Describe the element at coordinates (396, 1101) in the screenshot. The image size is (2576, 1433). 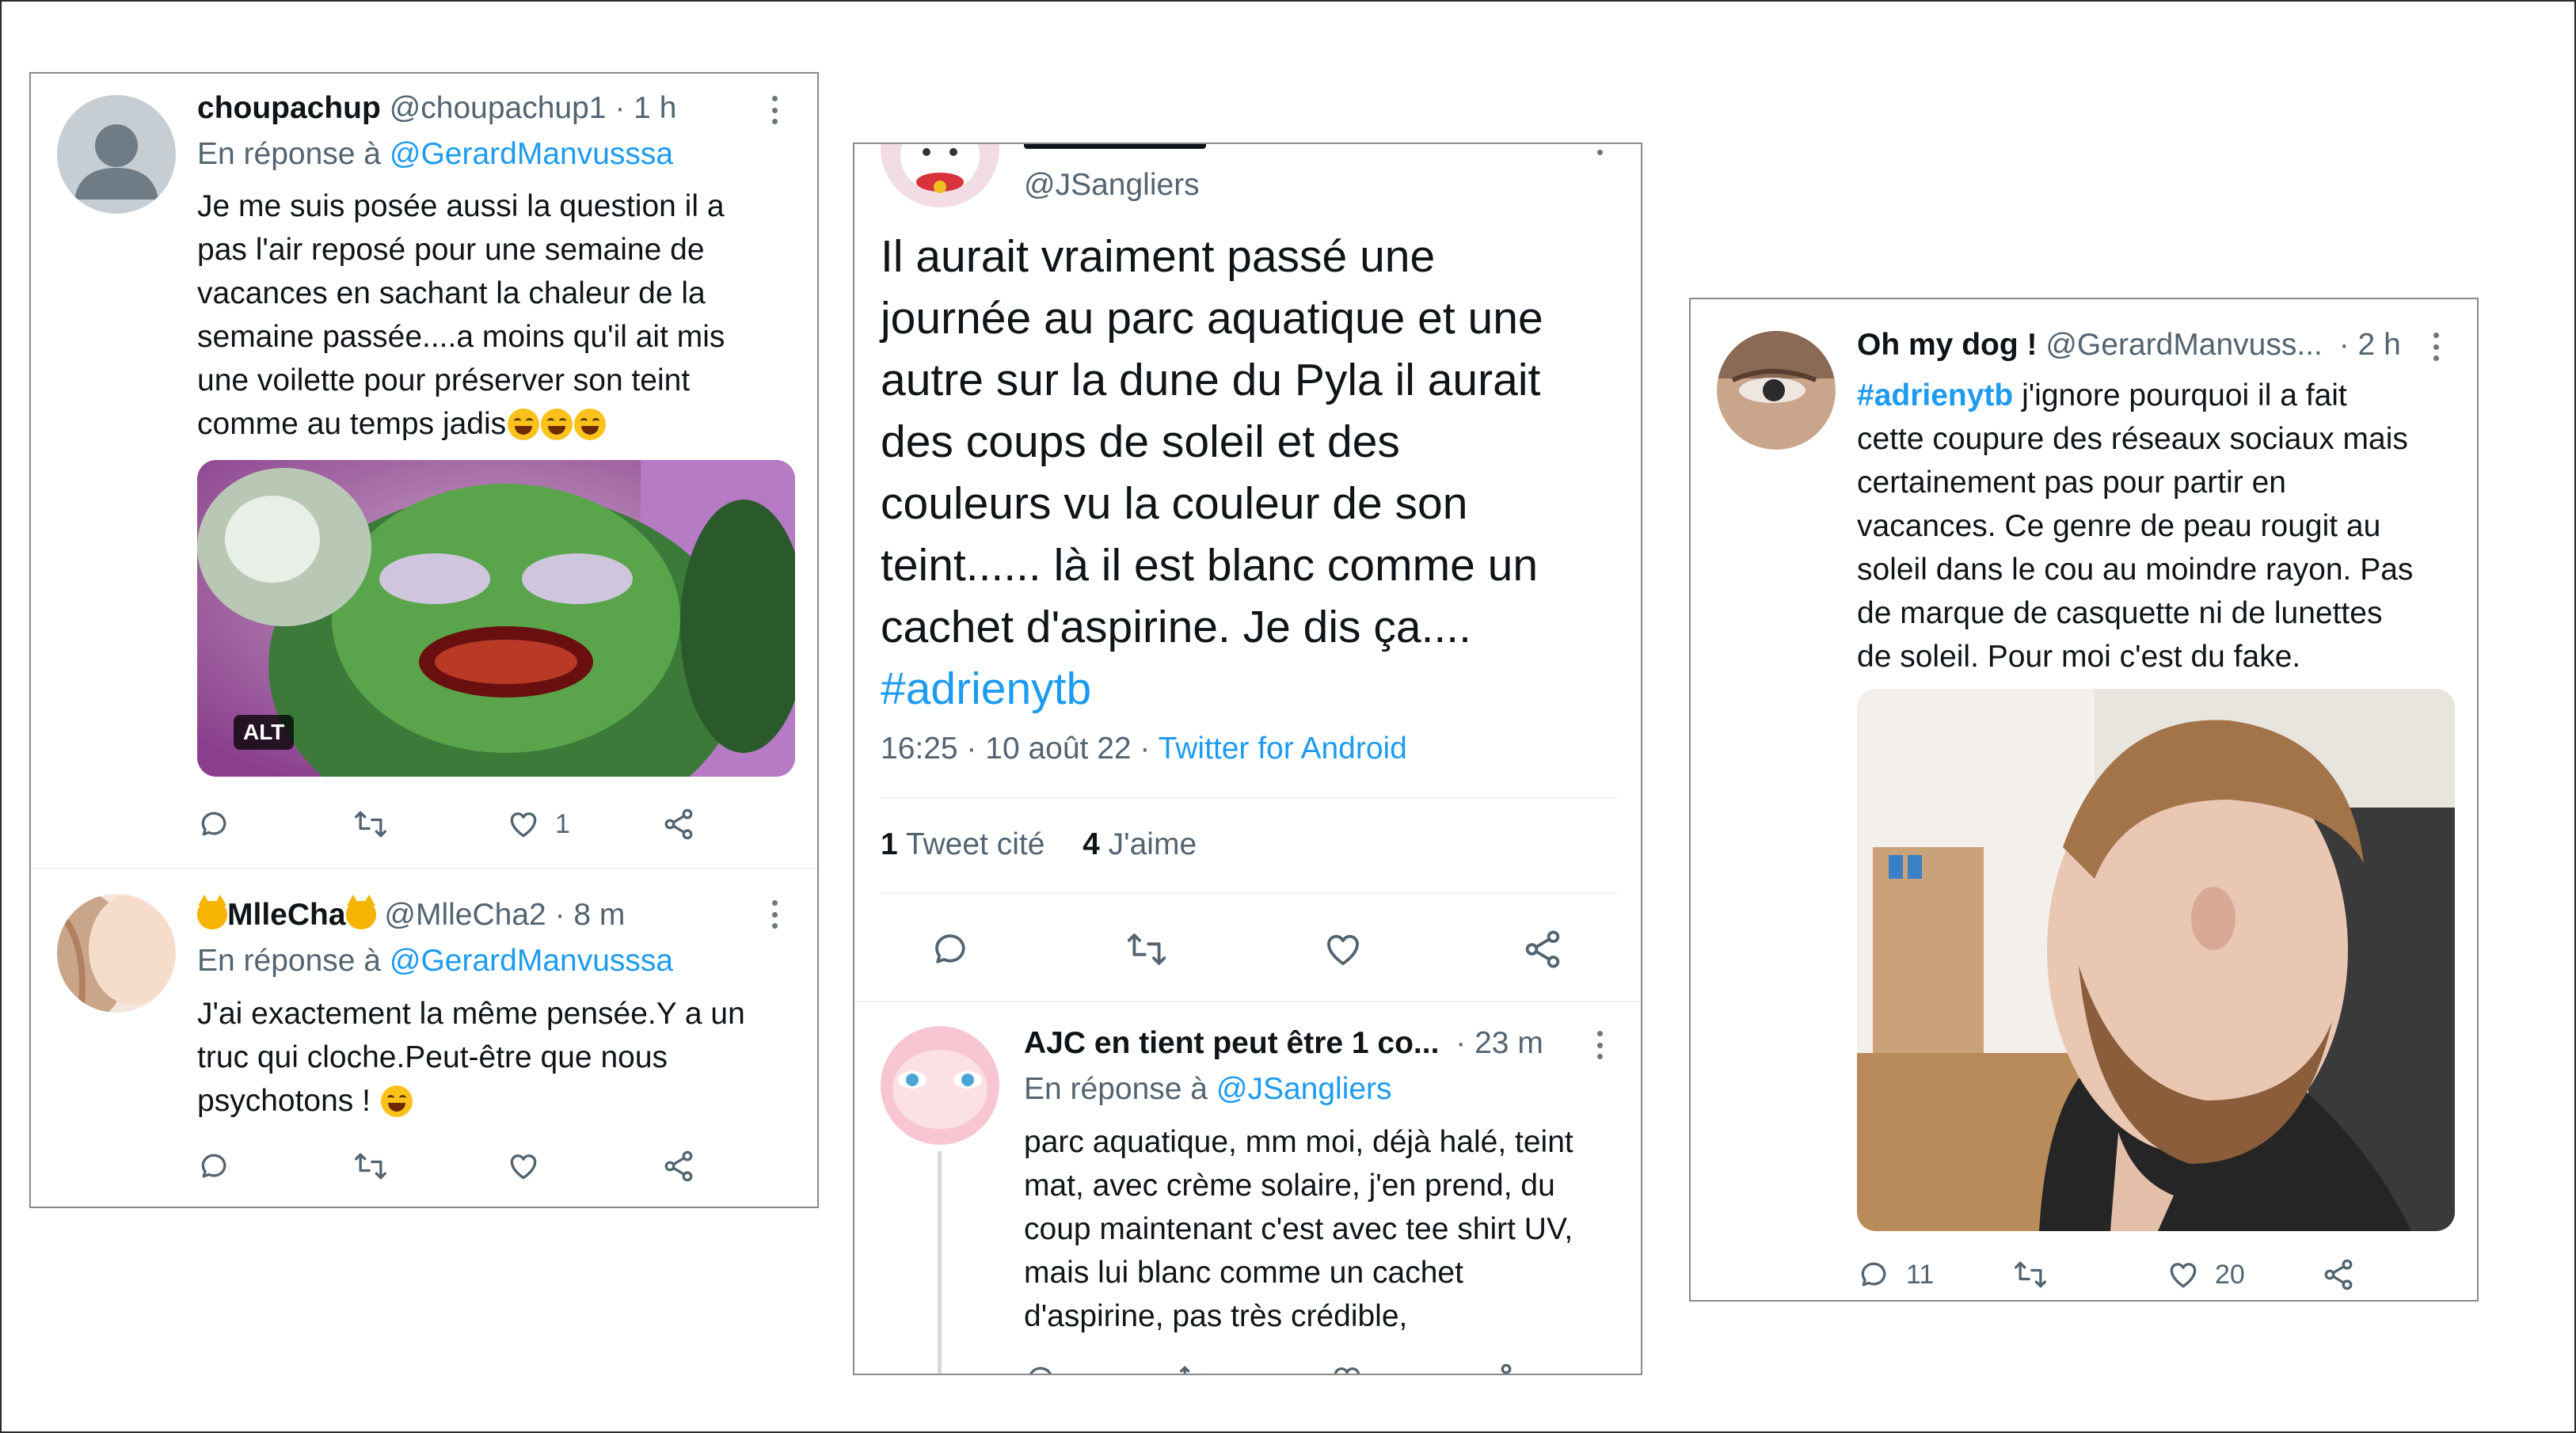
I see `sweat-smile-emoji-icon` at that location.